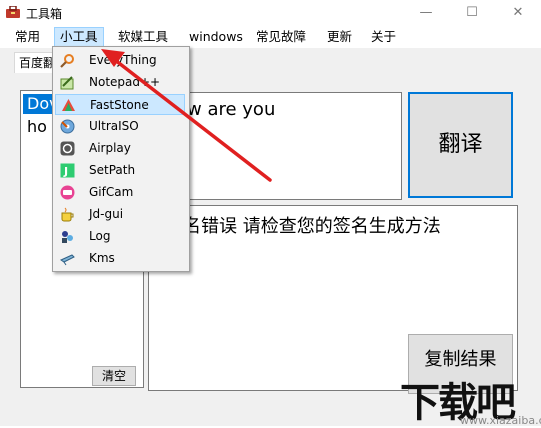  I want to click on notepad-icon, so click(67, 83).